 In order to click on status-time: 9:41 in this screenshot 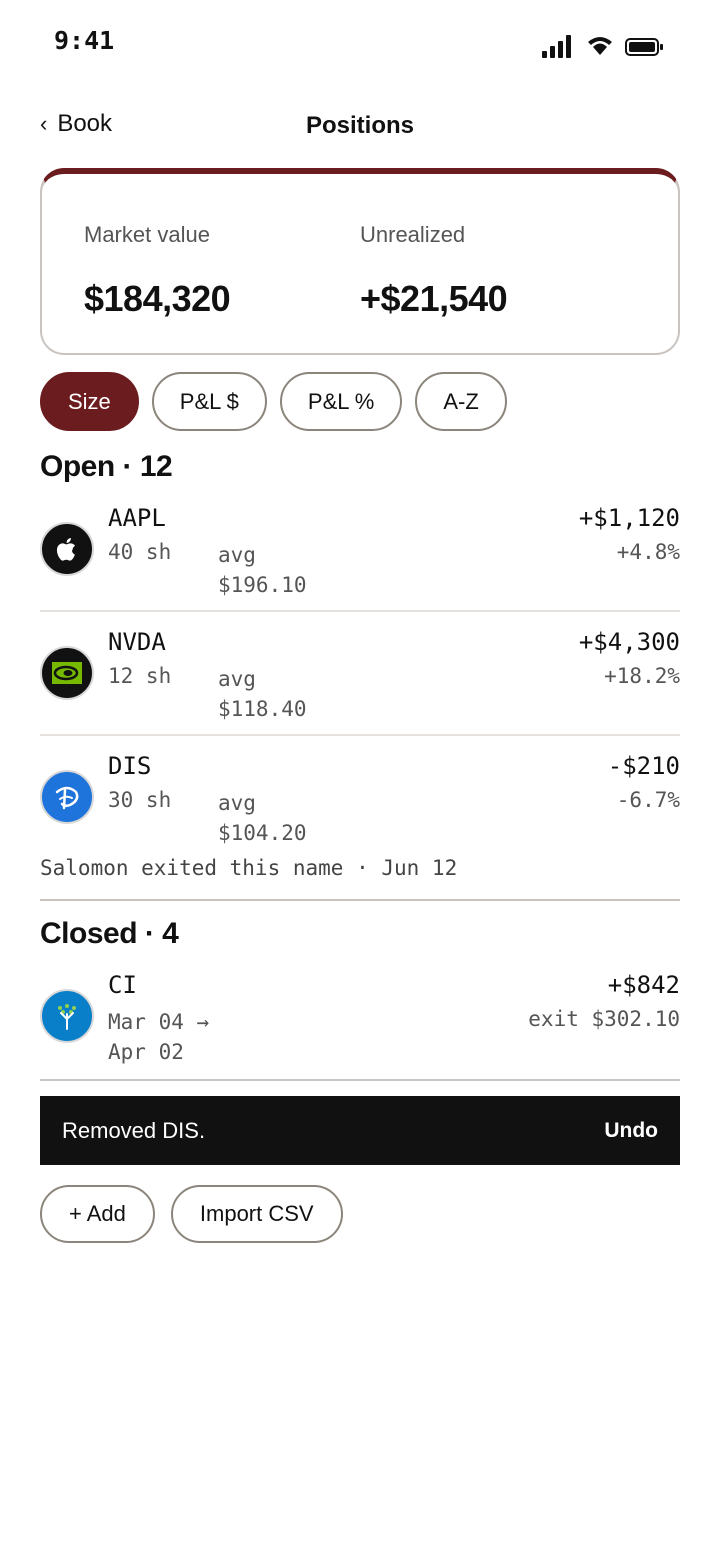, I will do `click(84, 40)`.